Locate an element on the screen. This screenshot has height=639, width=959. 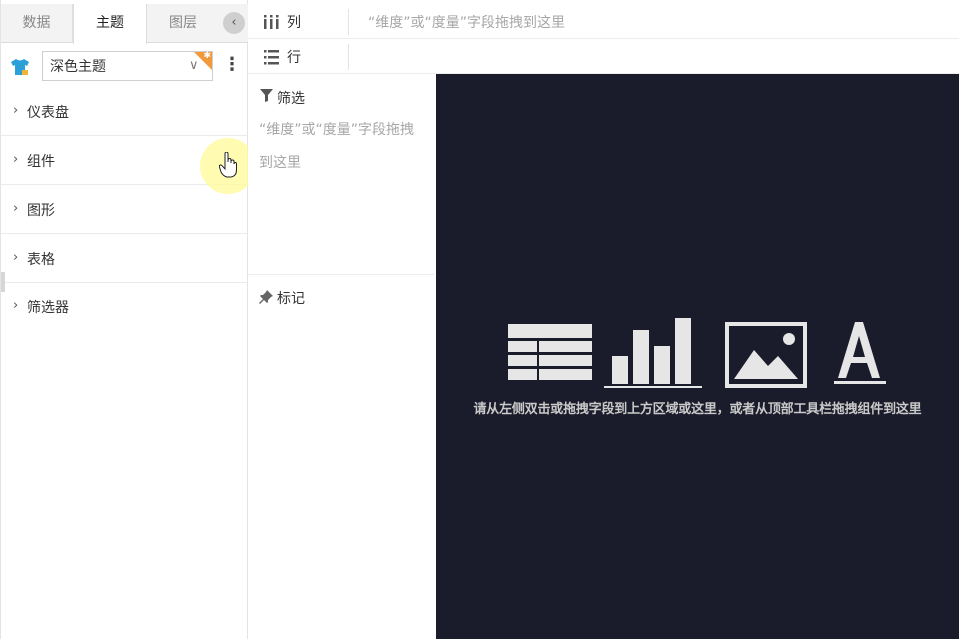
columns-drop-hint: “维度”或“度量”字段拖拽到这里 is located at coordinates (467, 23).